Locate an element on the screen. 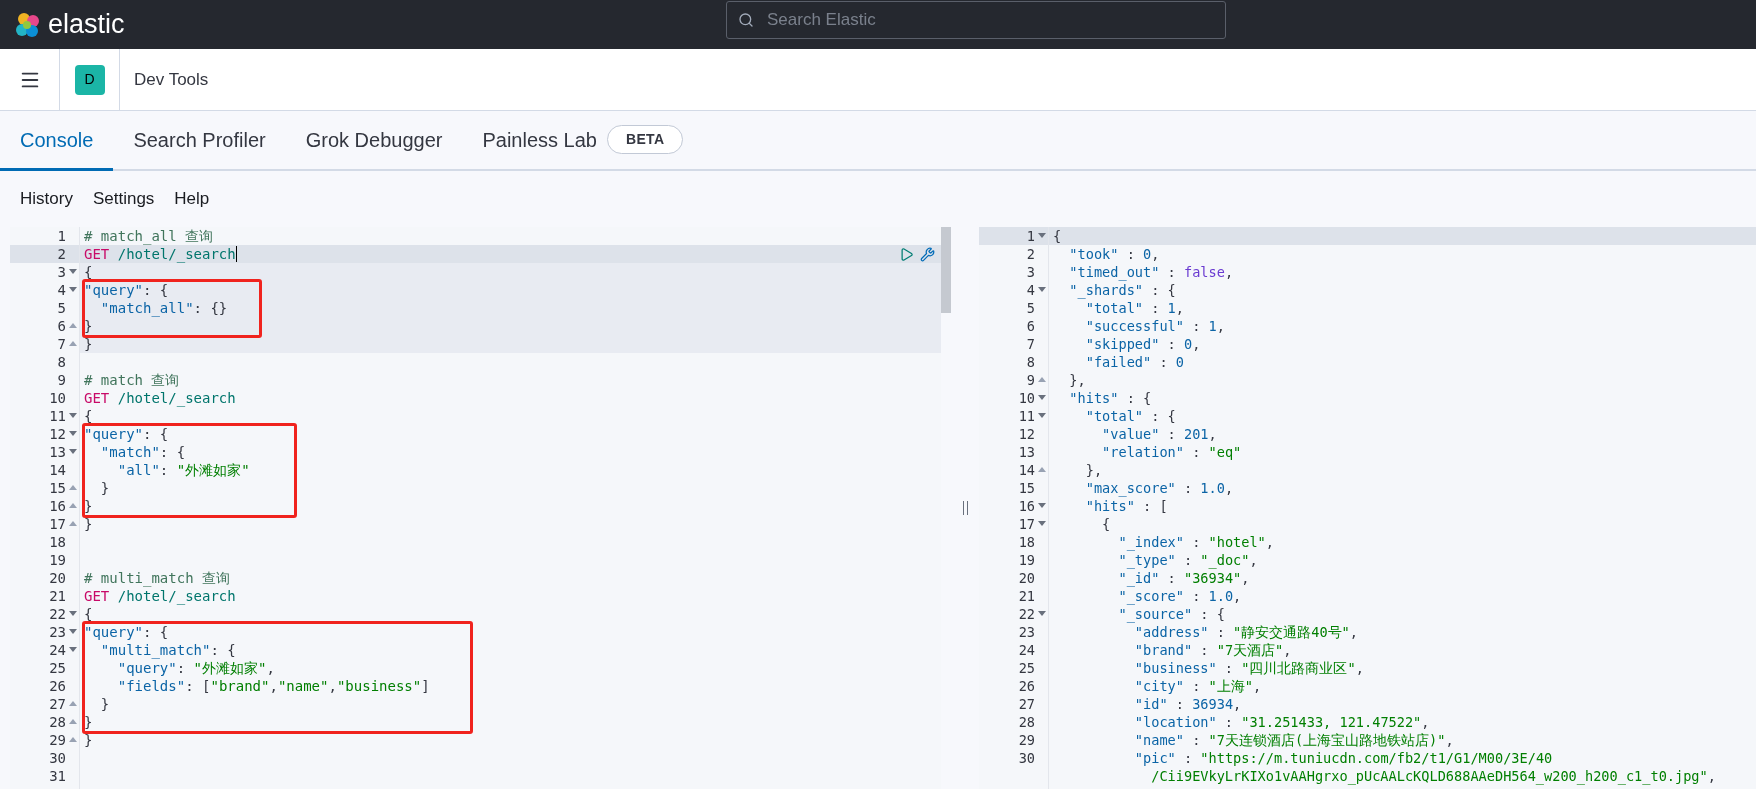 This screenshot has height=789, width=1756. page-title: Dev Tools is located at coordinates (171, 79).